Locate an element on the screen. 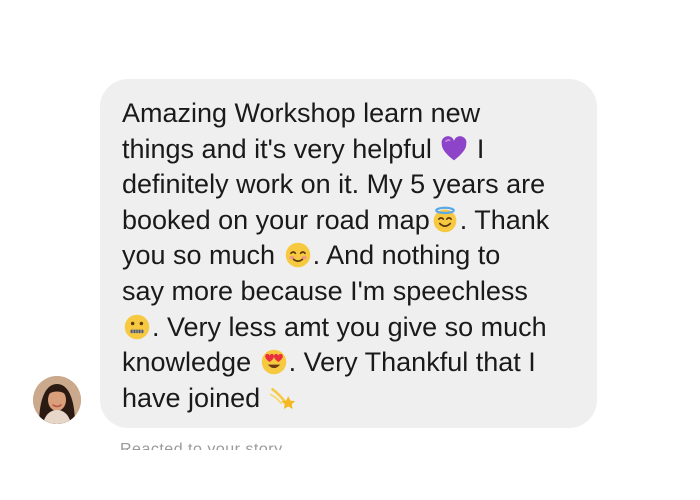  message-line-9: have joined is located at coordinates (349, 399).